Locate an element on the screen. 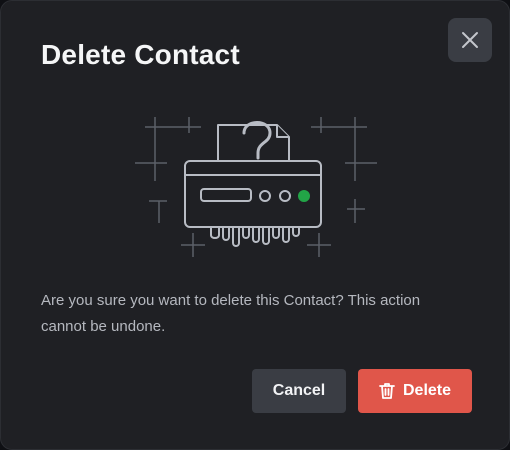 Image resolution: width=510 pixels, height=450 pixels. close-button is located at coordinates (470, 40).